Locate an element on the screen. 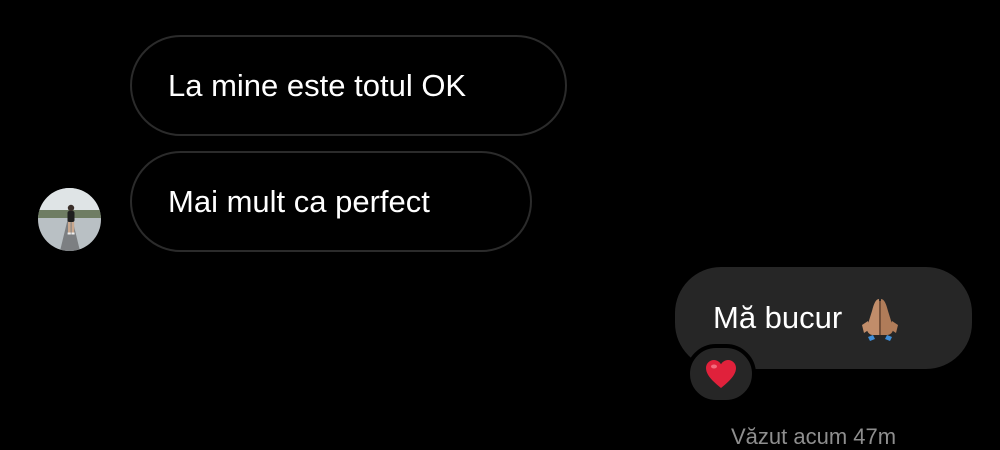  message-text: Mai mult ca perfect is located at coordinates (299, 201).